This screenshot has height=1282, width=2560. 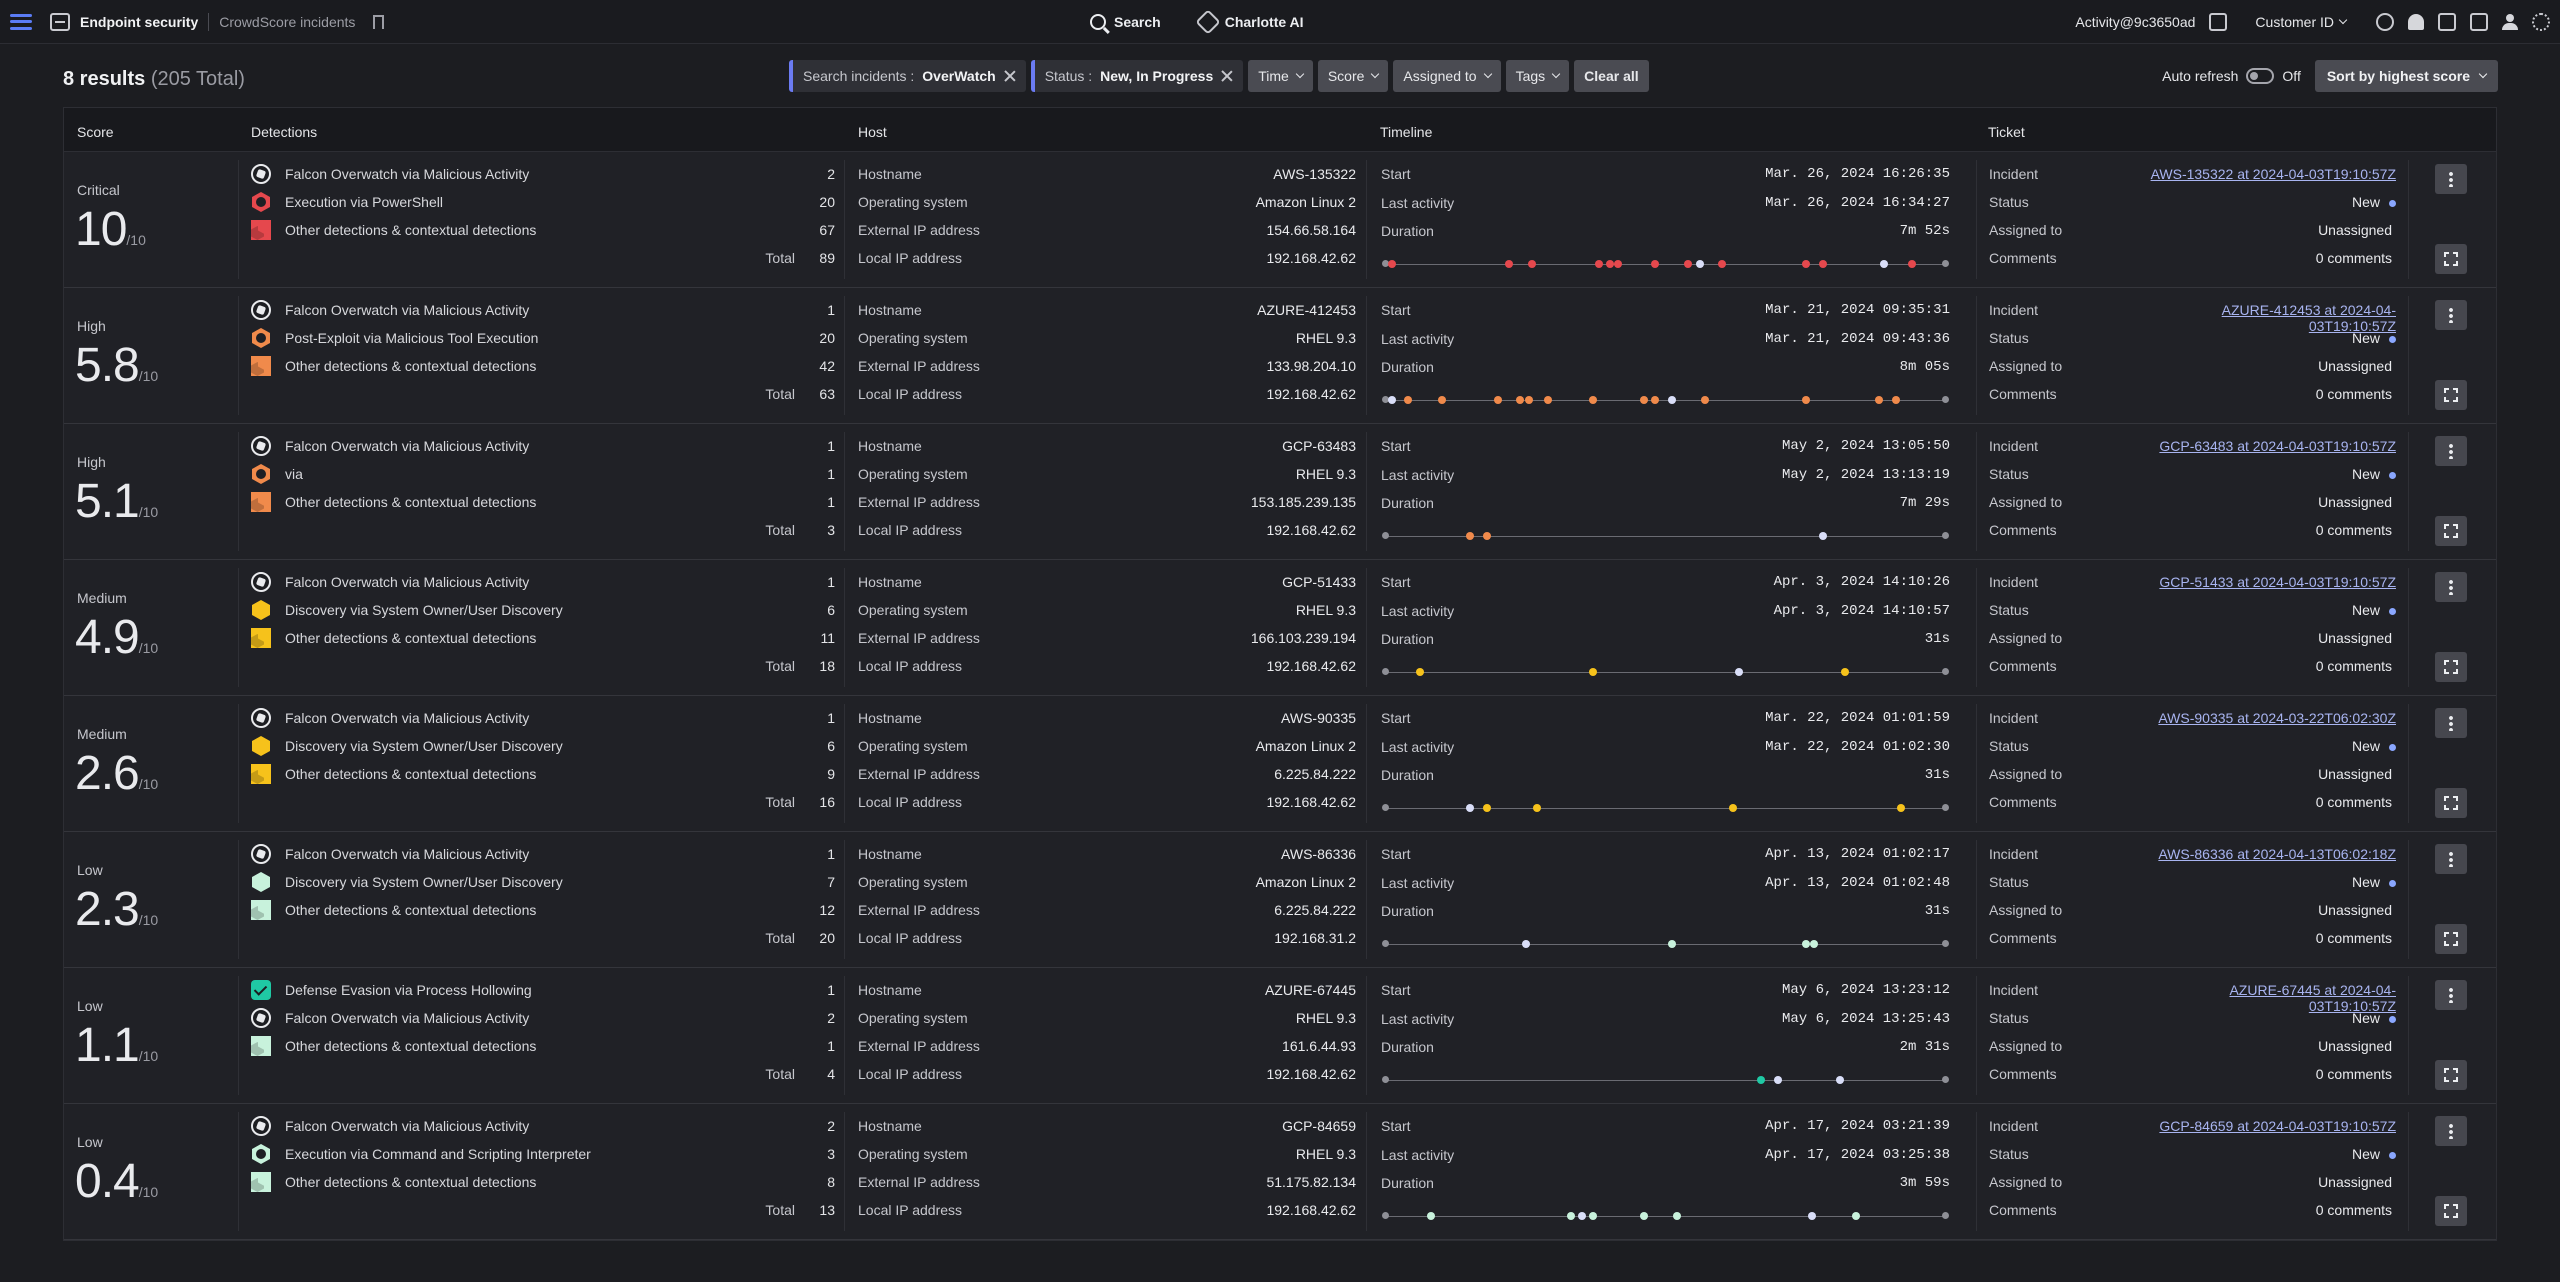 I want to click on column-header-timeline: Timeline, so click(x=1406, y=132).